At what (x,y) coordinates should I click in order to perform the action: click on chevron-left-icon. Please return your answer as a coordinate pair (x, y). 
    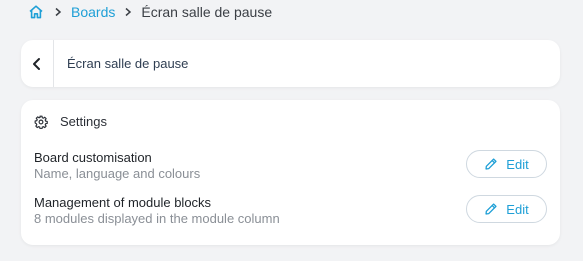
    Looking at the image, I should click on (37, 64).